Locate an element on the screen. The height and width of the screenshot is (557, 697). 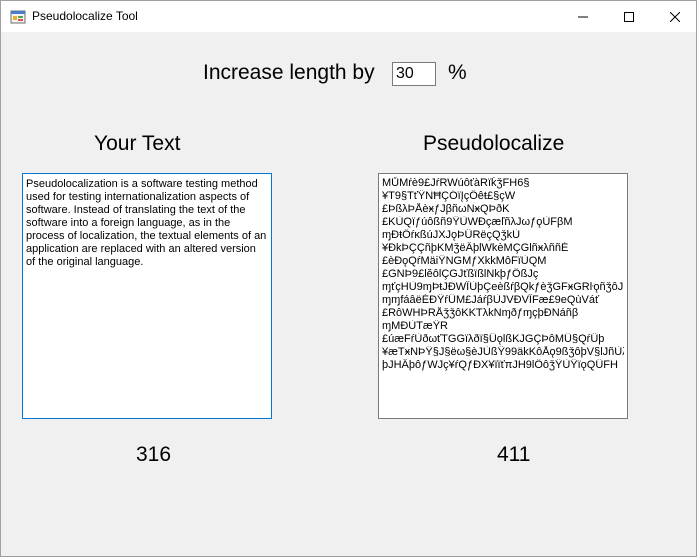
output-line: ɱMÐÙTæŸR is located at coordinates (415, 326).